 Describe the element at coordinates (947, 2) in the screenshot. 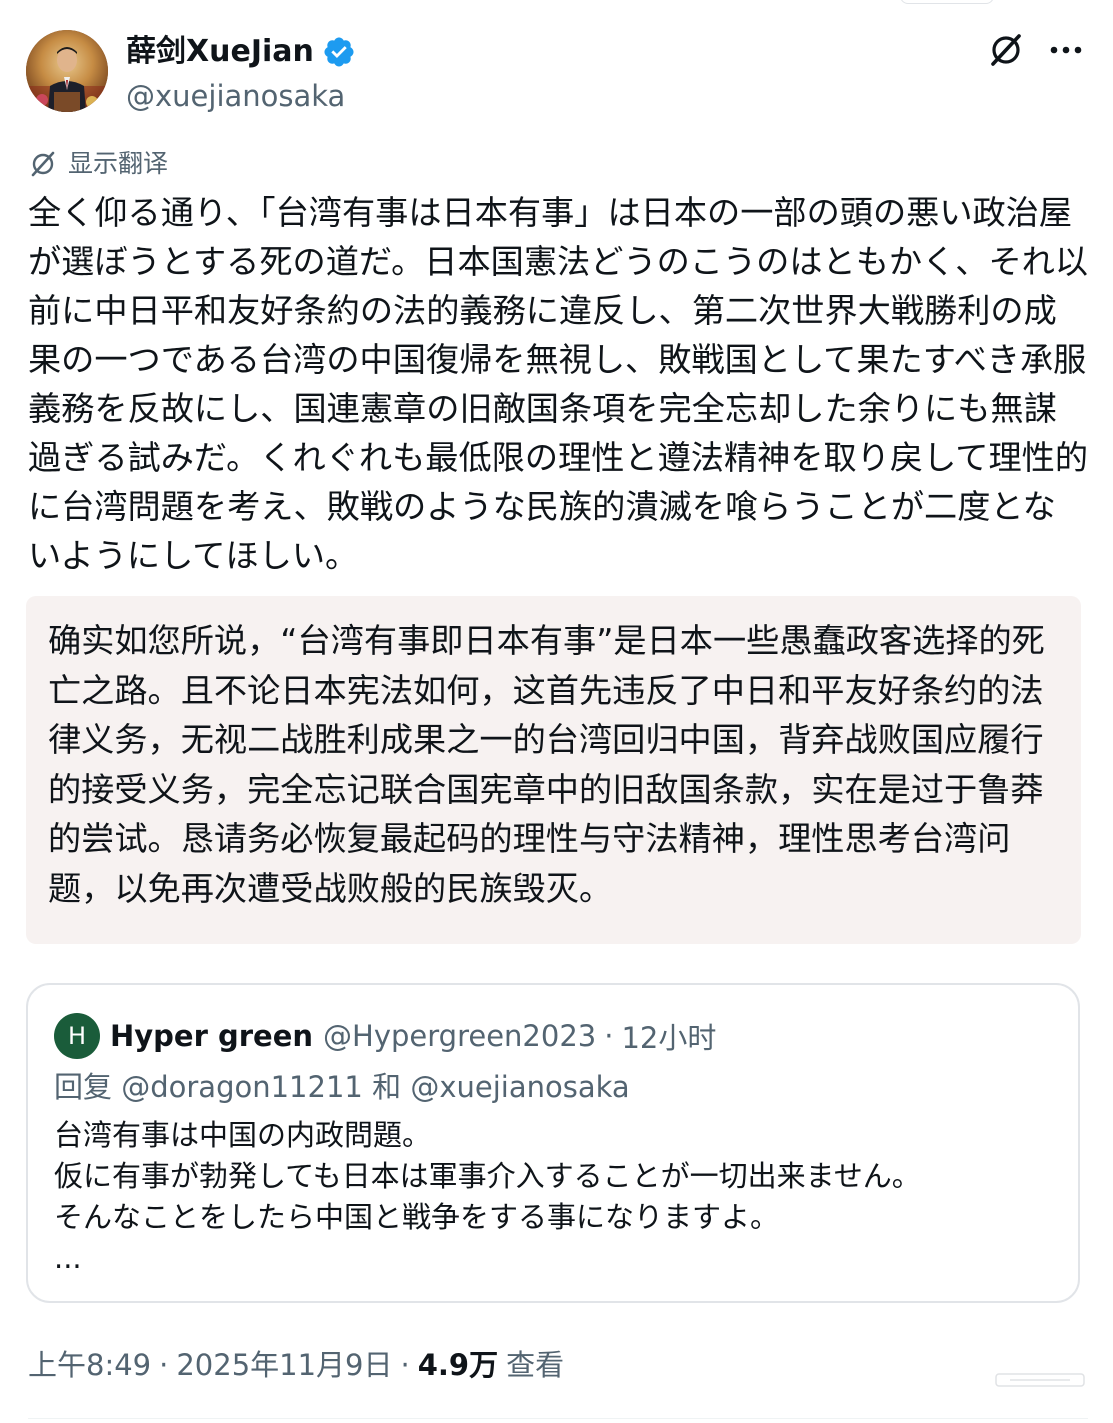

I see `top-toolbar-fragment` at that location.